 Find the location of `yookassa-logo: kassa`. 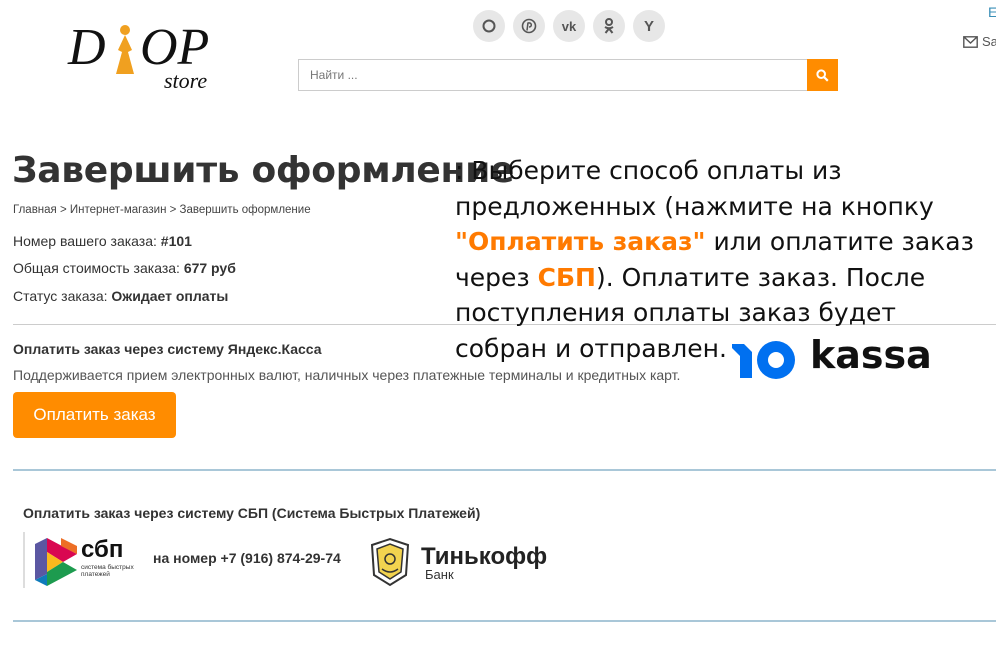

yookassa-logo: kassa is located at coordinates (831, 357).